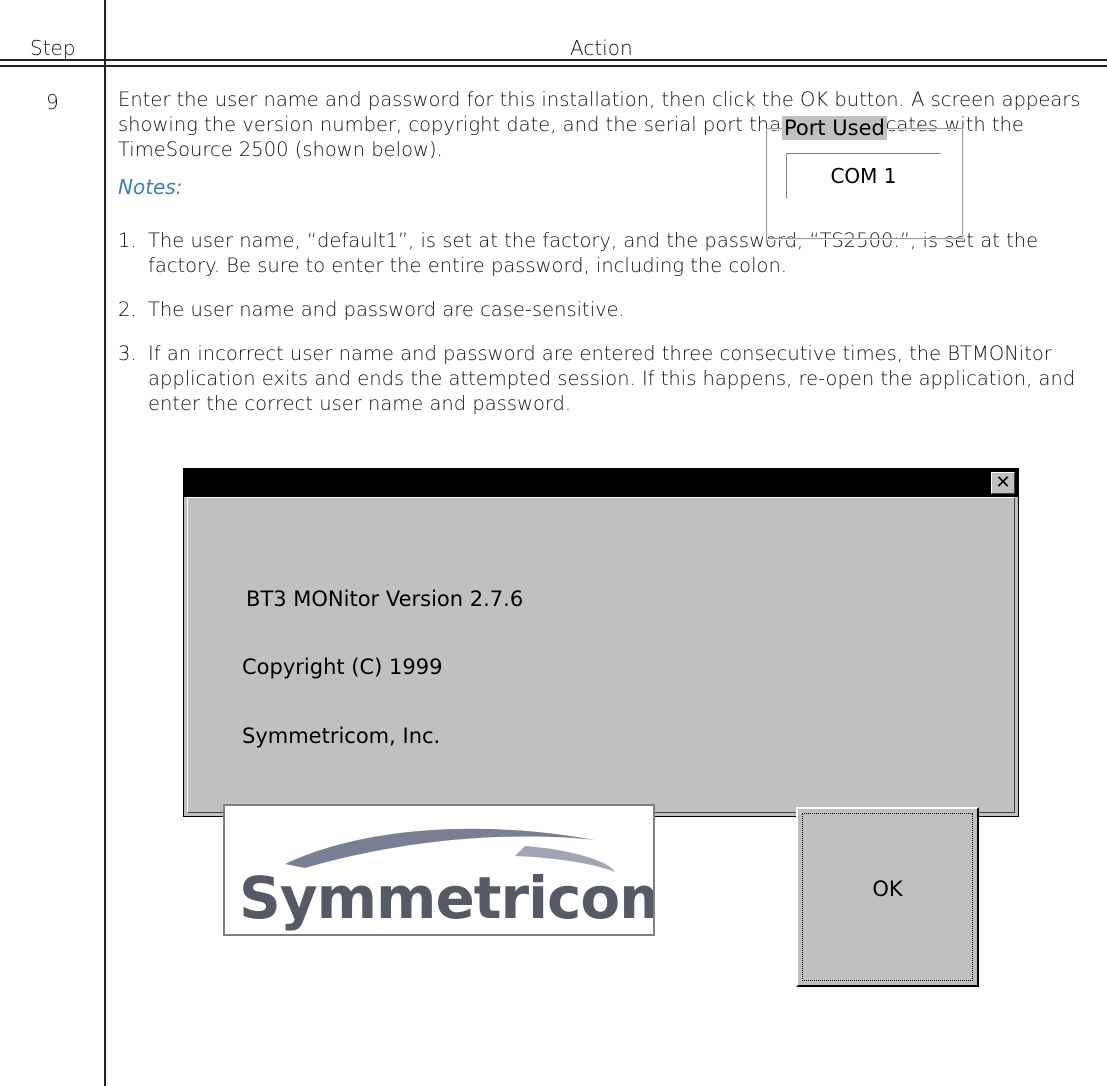 This screenshot has height=1086, width=1107. I want to click on header-step: Step, so click(53, 48).